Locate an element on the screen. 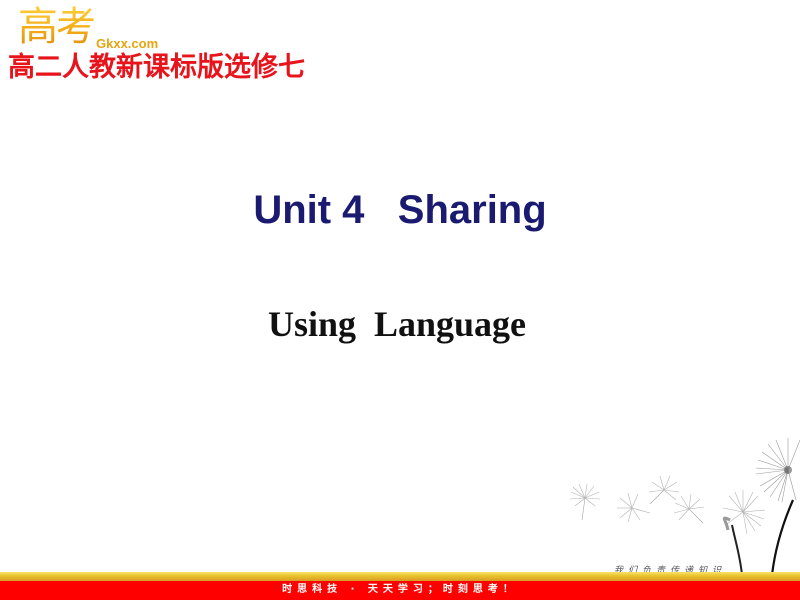  course-subject: 高二人教新课标版选修七 is located at coordinates (156, 67).